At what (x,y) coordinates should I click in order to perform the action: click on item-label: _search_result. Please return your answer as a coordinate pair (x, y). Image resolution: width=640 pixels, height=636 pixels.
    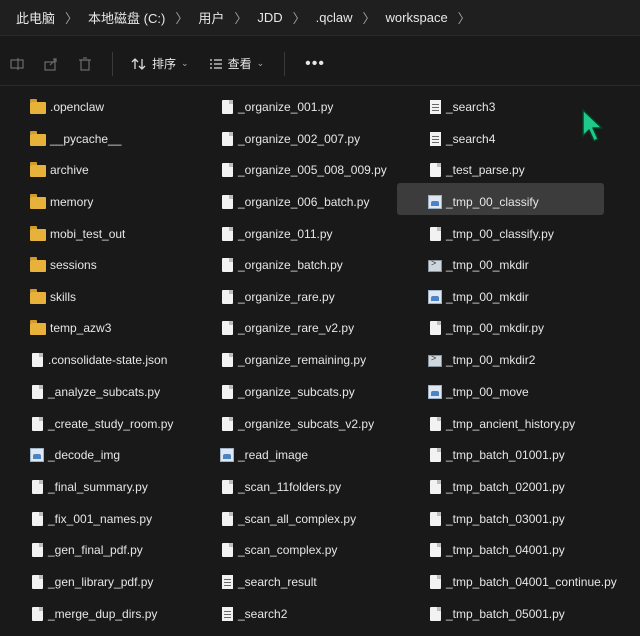
    Looking at the image, I should click on (277, 582).